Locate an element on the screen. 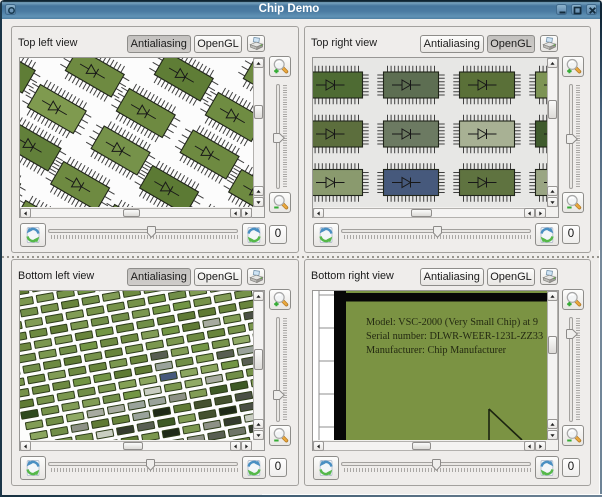  svg-text:Model: VSC-2000 (Very Small Ch: Model: VSC-2000 (Very Small Chip) at 9 is located at coordinates (452, 322).